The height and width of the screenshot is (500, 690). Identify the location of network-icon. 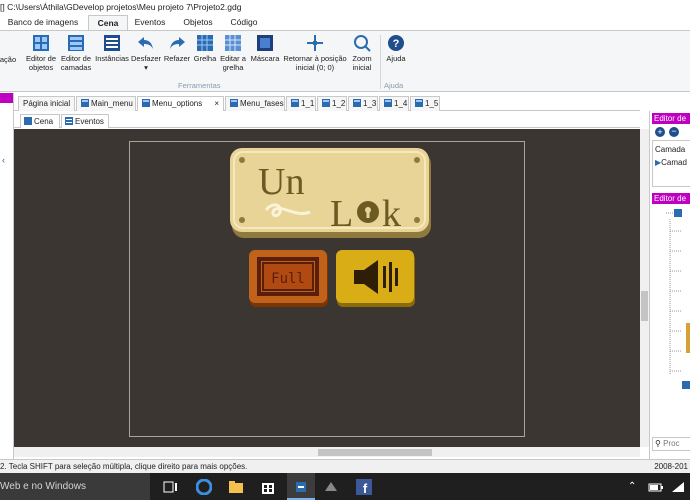
(678, 487).